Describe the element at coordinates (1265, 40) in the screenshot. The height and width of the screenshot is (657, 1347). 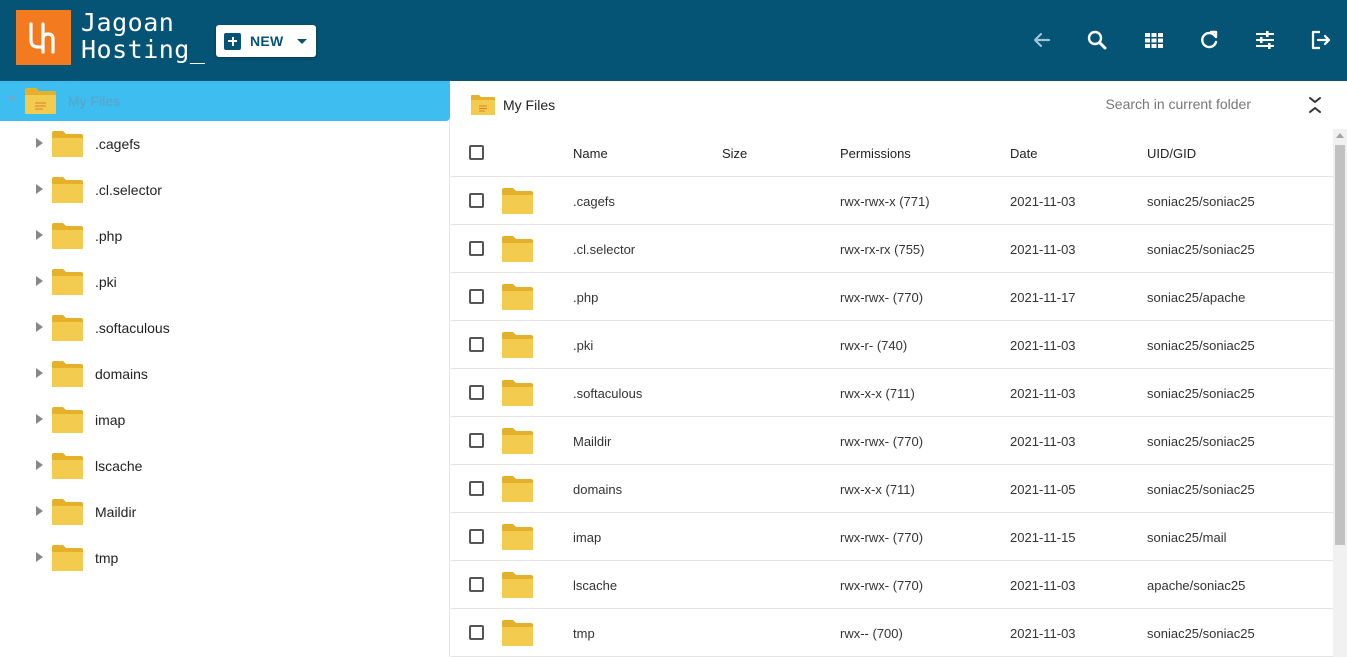
I see `settings-sliders-icon` at that location.